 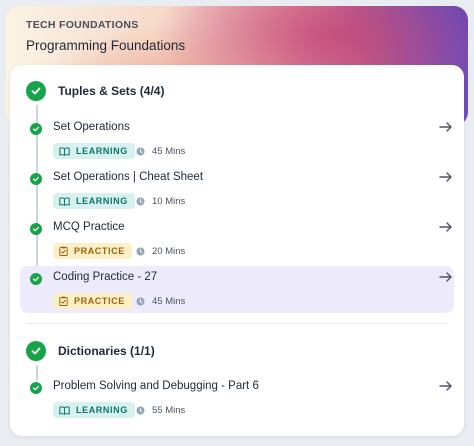 I want to click on section-header: Dictionaries (1/1), so click(x=90, y=351).